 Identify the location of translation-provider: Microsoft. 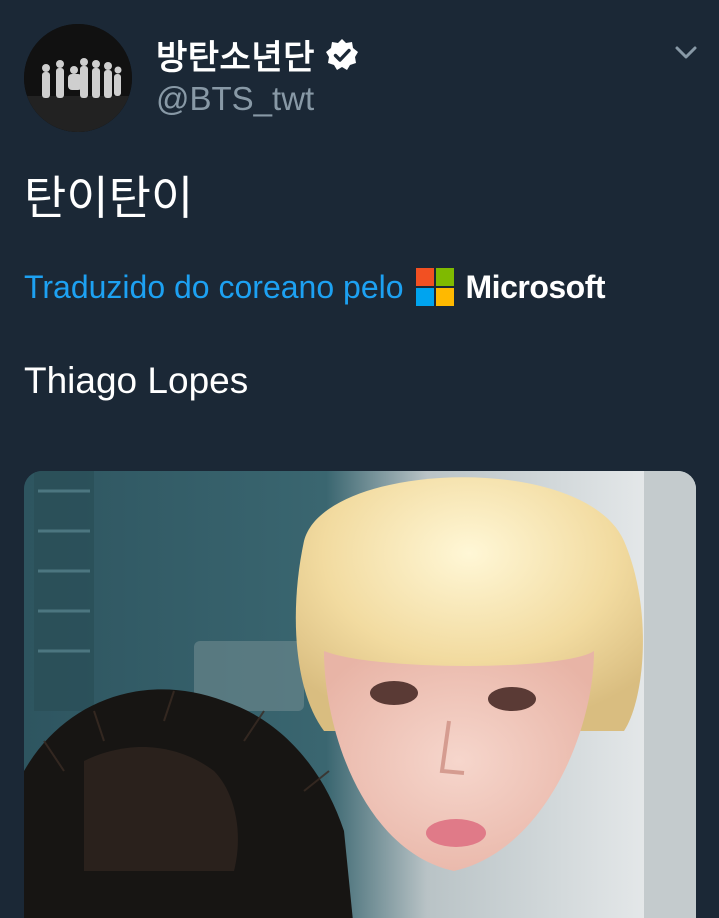
(535, 286).